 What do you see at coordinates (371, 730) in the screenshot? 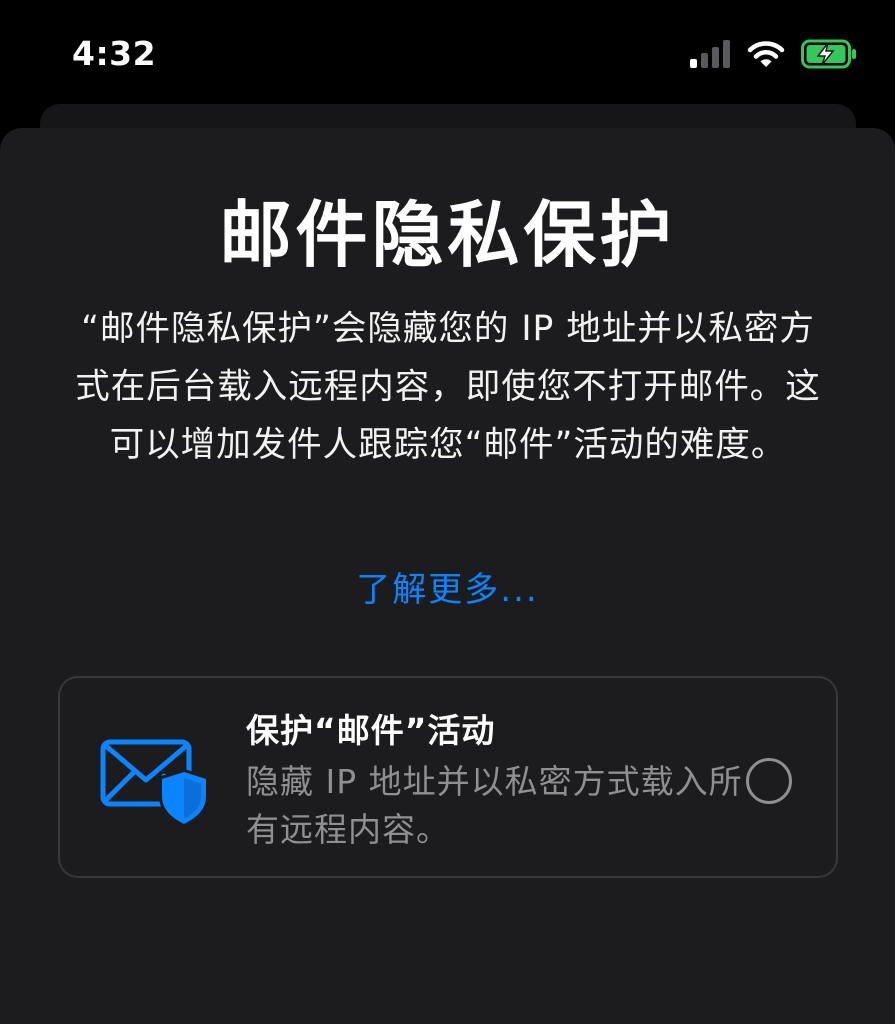
I see `option-title: 保护“邮件”活动` at bounding box center [371, 730].